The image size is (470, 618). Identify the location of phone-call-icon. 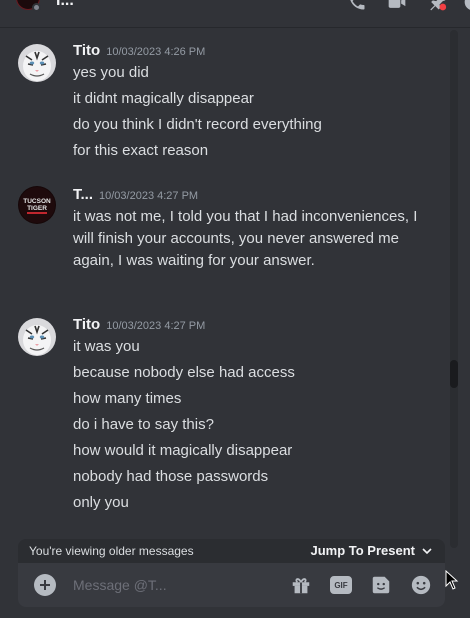
(357, 6).